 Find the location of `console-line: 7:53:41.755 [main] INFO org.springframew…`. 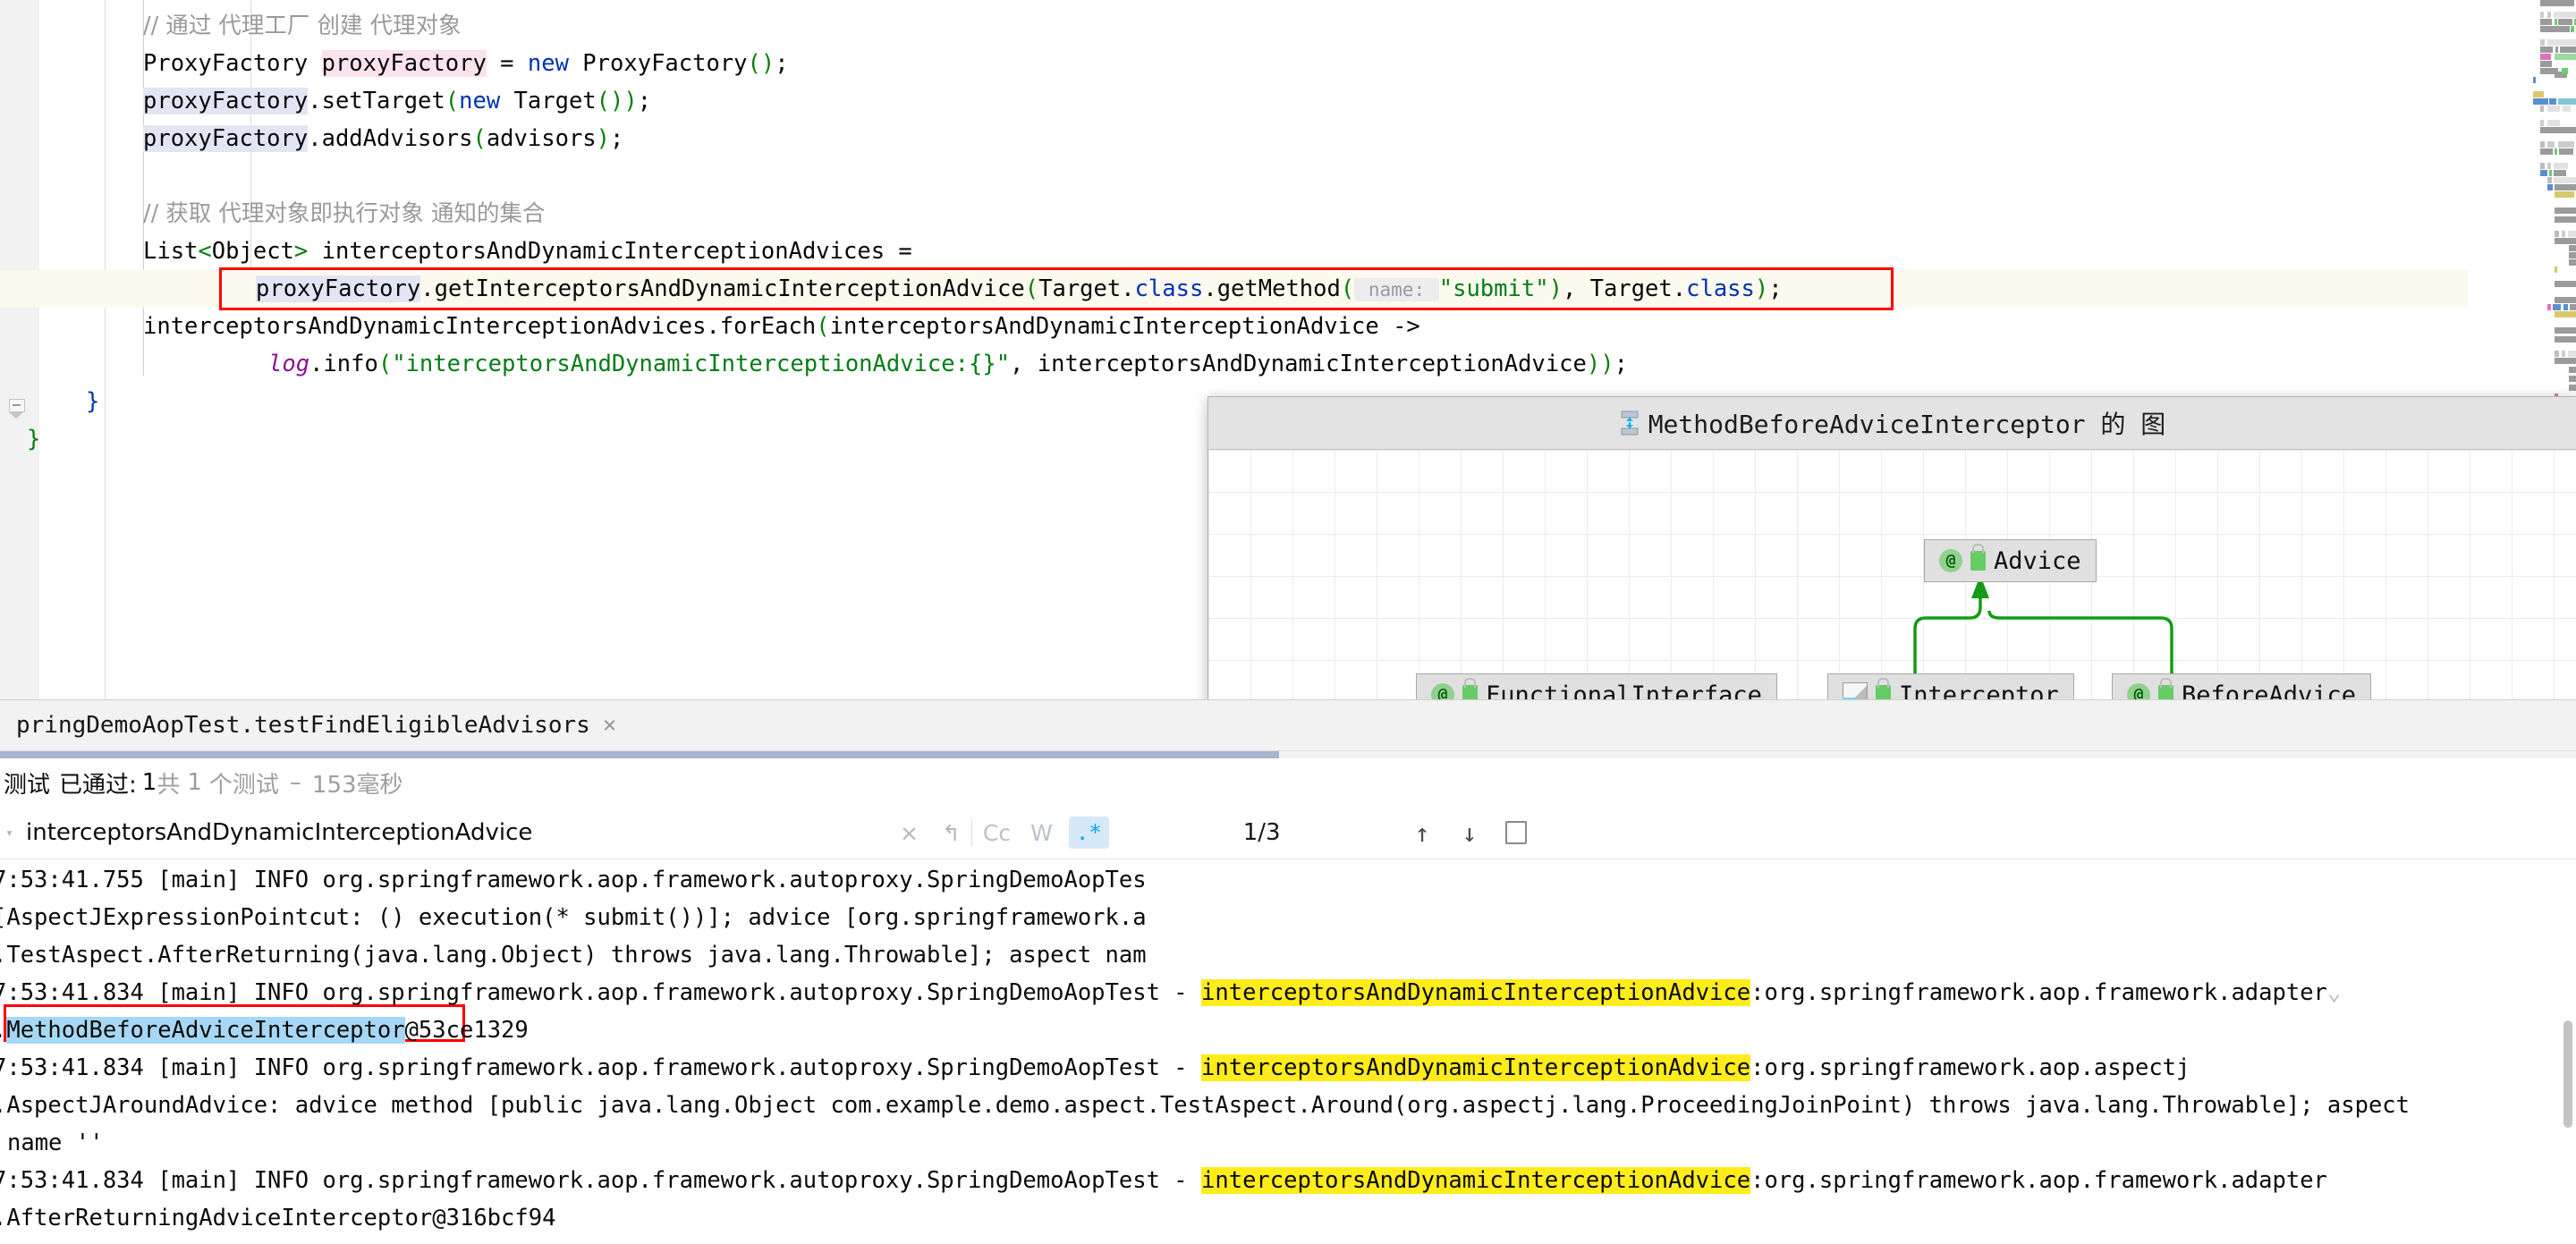

console-line: 7:53:41.755 [main] INFO org.springframew… is located at coordinates (573, 880).